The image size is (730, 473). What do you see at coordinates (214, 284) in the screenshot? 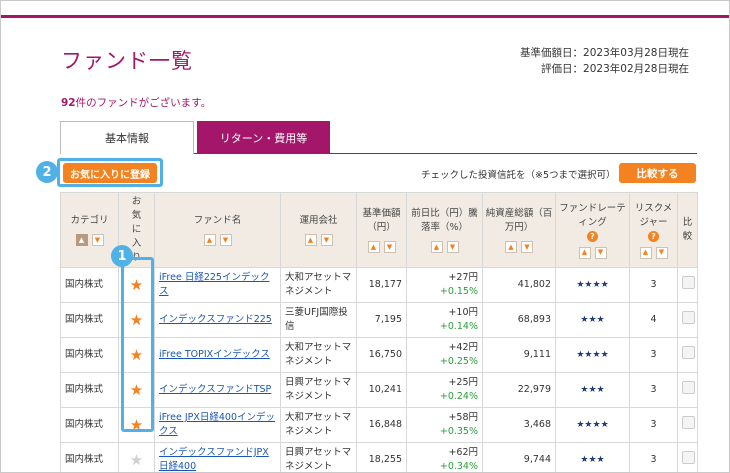
I see `fund-name-link: iFree 日経225インデックス` at bounding box center [214, 284].